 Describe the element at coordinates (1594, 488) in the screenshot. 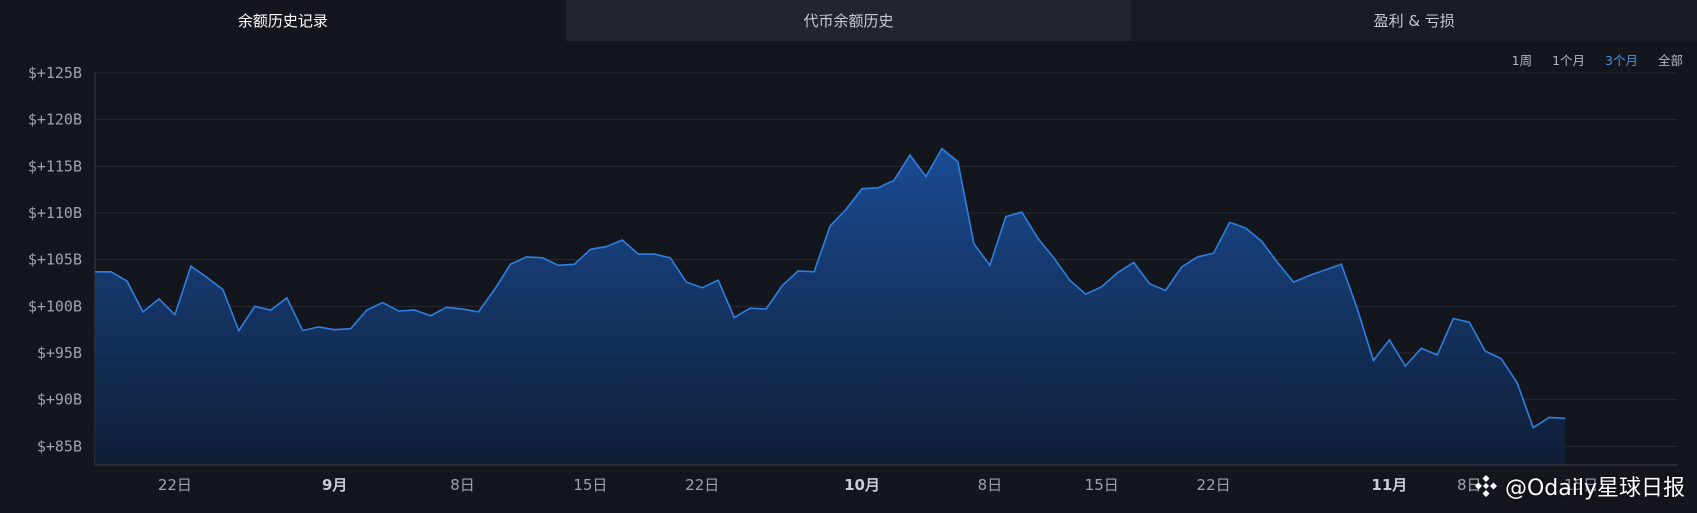

I see `watermark-text: @Odaily星球日报` at that location.